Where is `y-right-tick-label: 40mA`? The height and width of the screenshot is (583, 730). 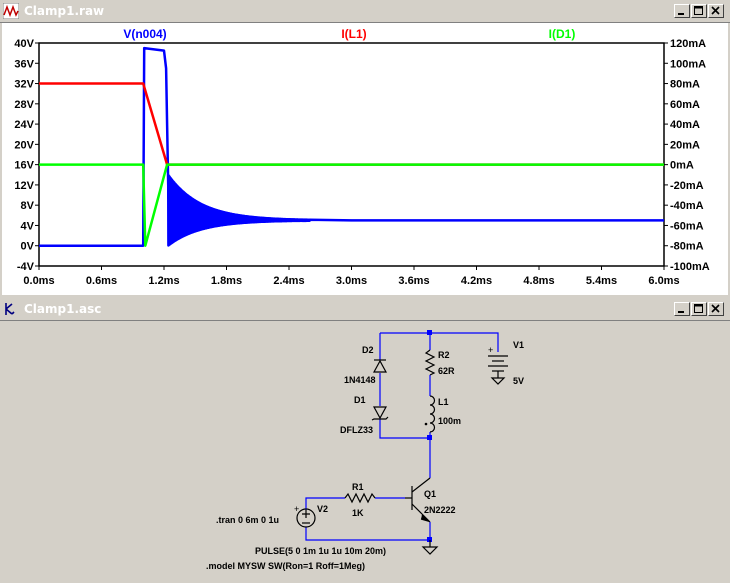
y-right-tick-label: 40mA is located at coordinates (685, 125).